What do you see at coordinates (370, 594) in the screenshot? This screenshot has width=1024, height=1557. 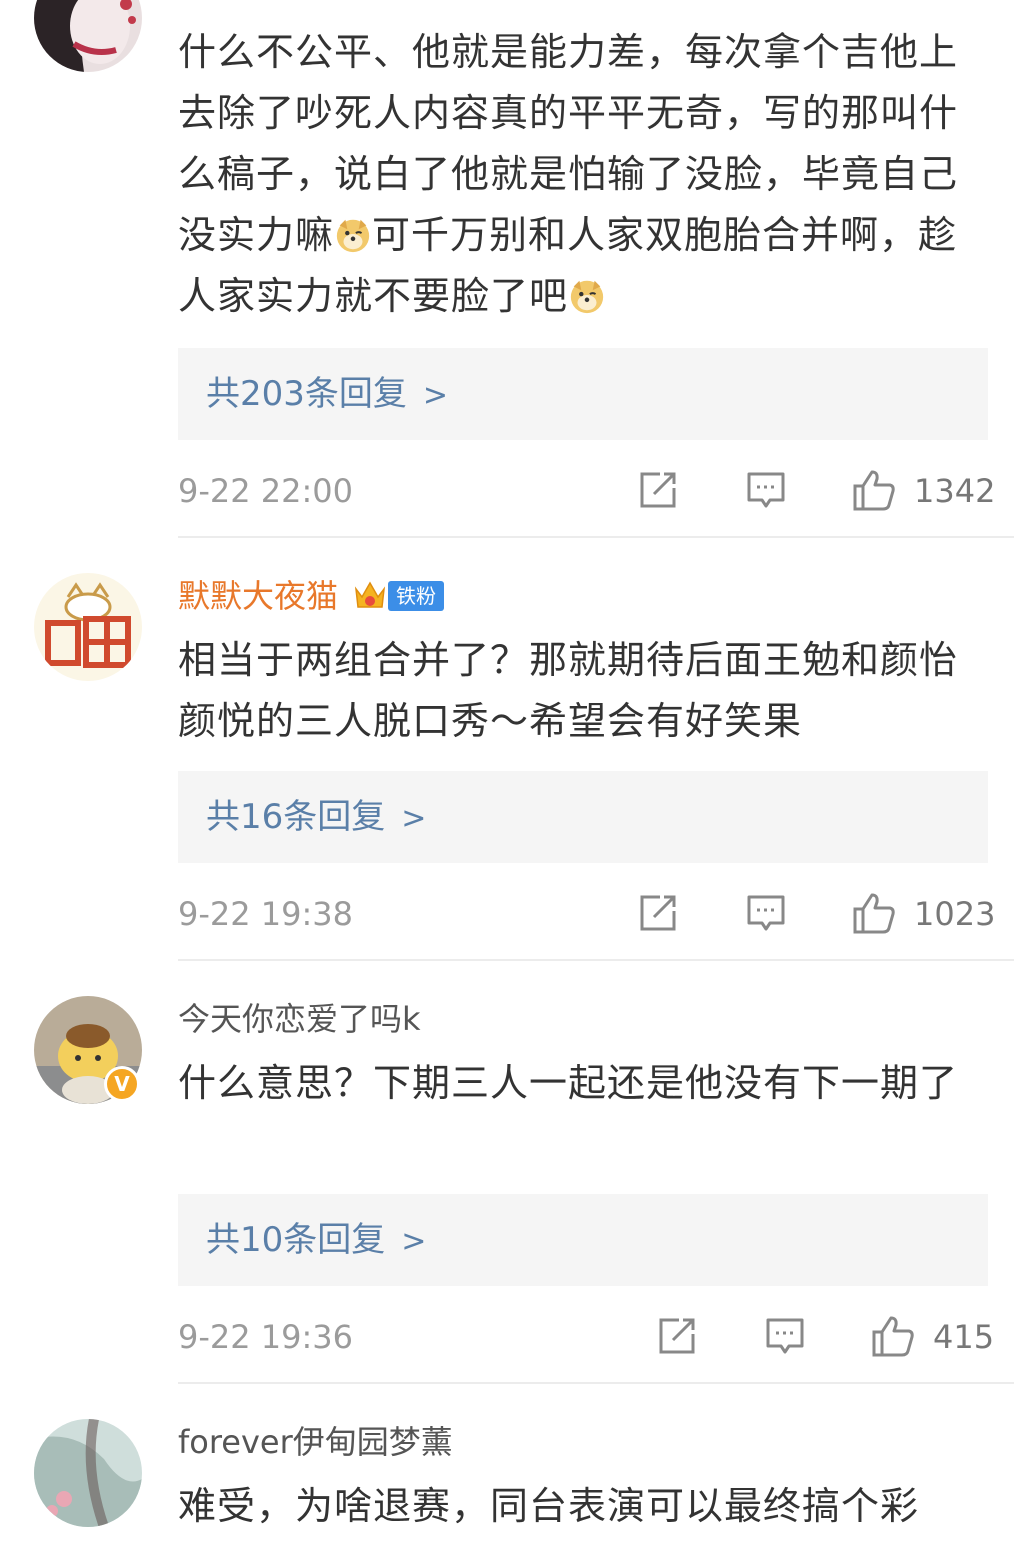 I see `crown-icon` at bounding box center [370, 594].